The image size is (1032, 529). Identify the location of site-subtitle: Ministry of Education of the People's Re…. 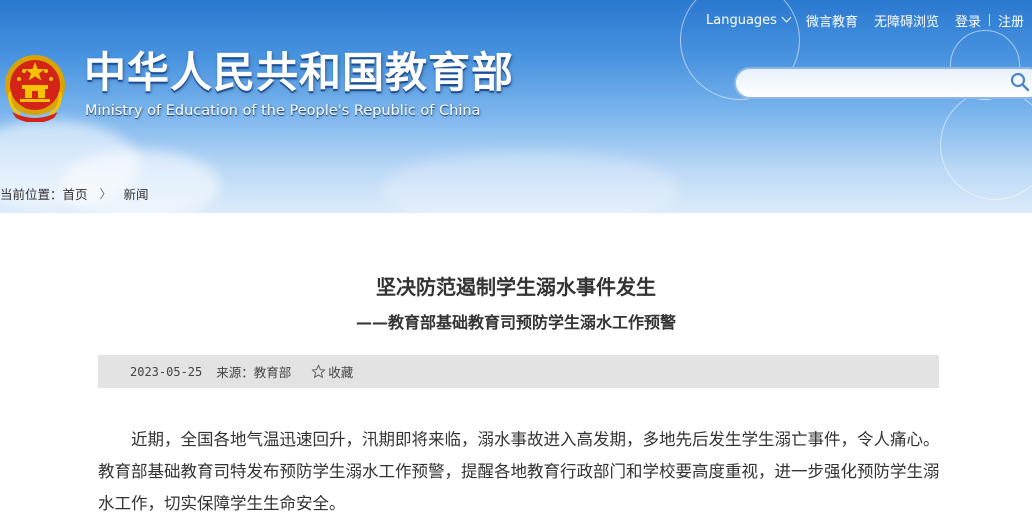
(283, 111).